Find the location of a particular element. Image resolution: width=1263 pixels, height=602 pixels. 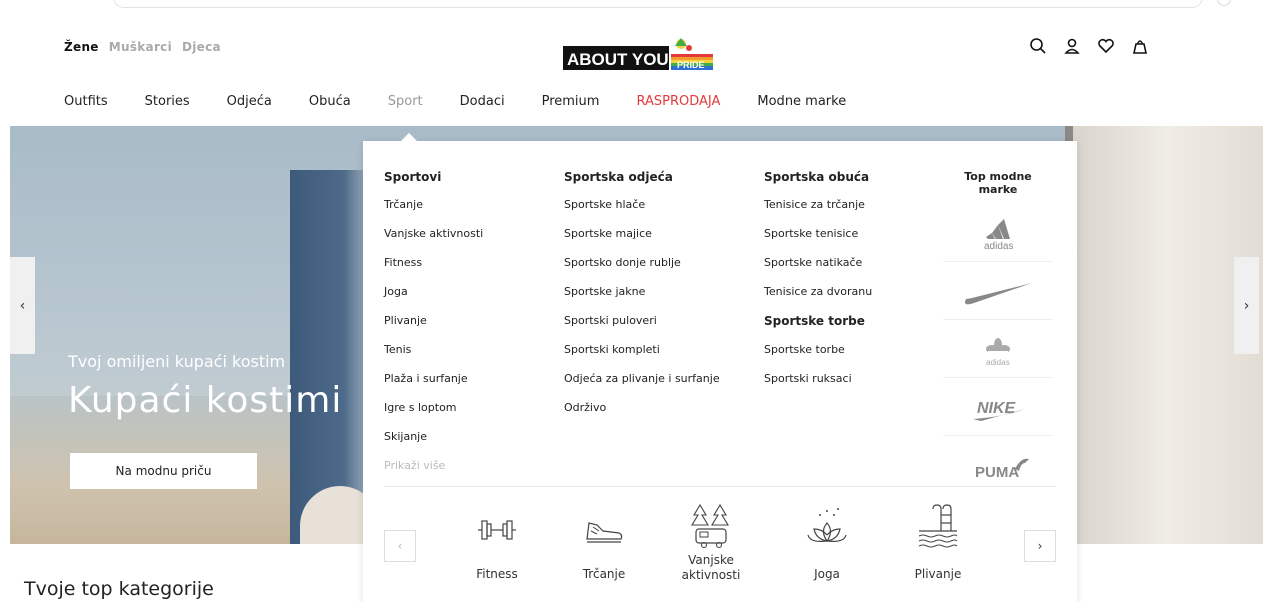

nav-odjeca: Odjeća is located at coordinates (249, 101).